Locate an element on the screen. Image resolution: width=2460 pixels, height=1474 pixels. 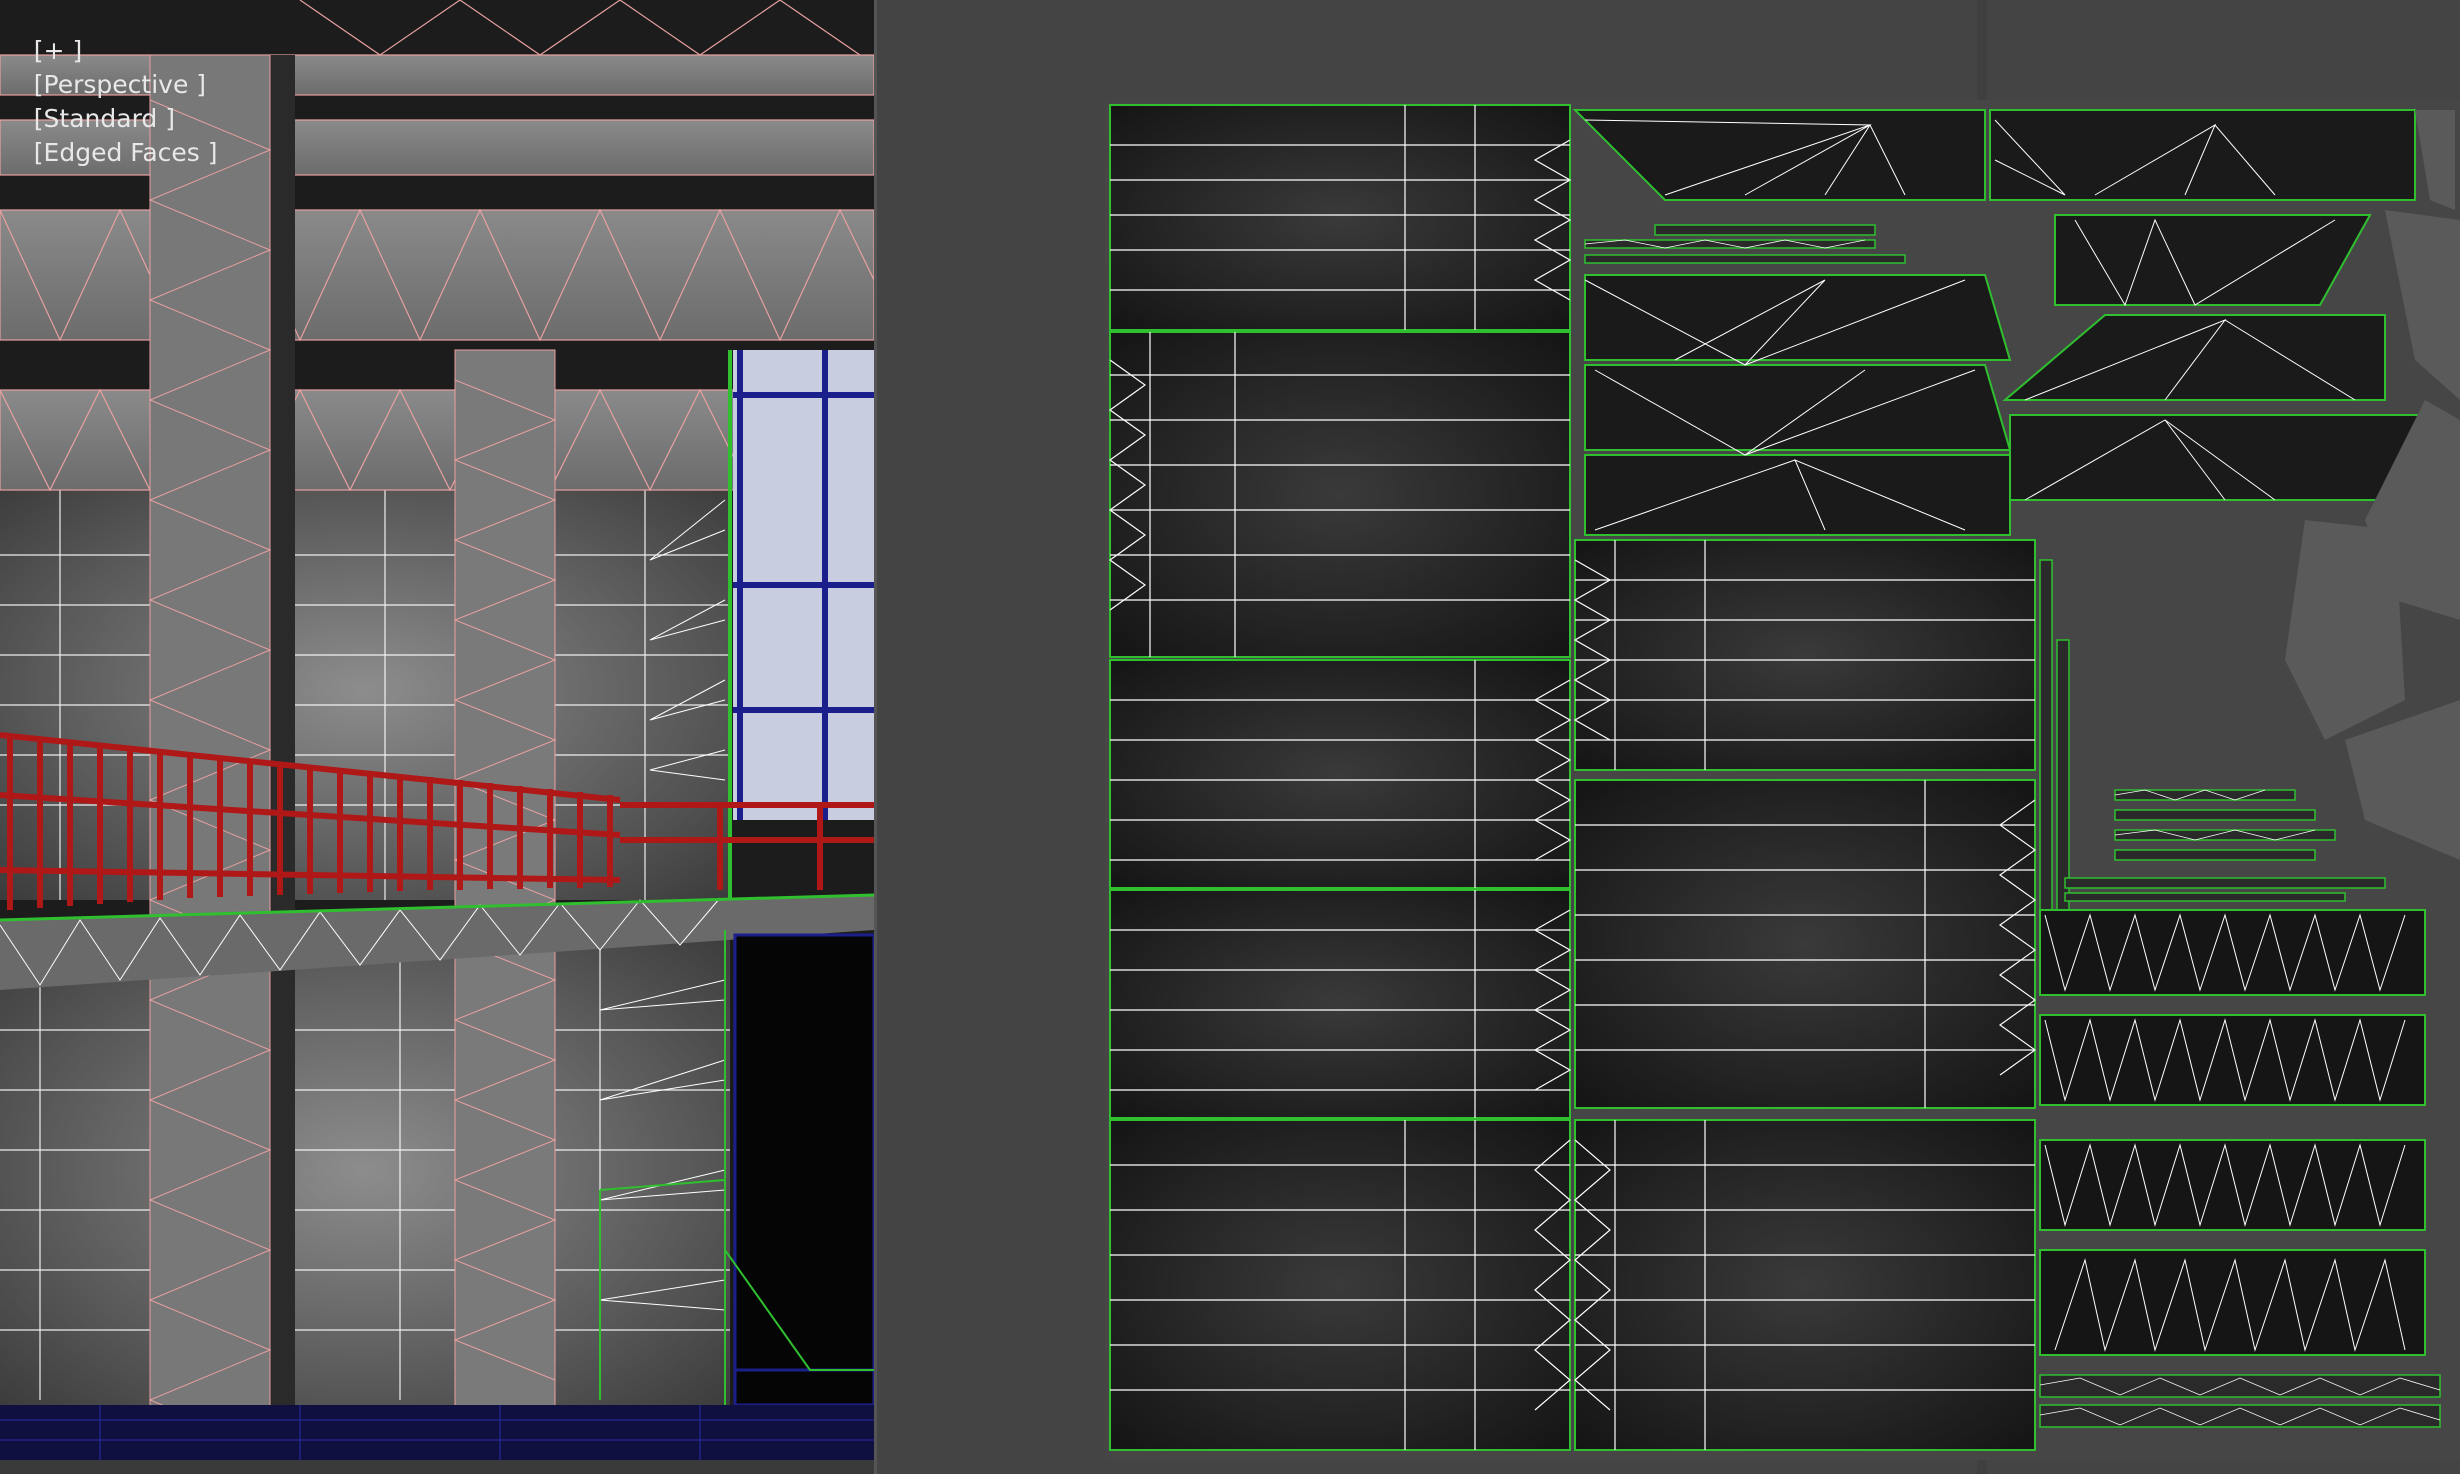
main-beam-upper is located at coordinates (437, 275).